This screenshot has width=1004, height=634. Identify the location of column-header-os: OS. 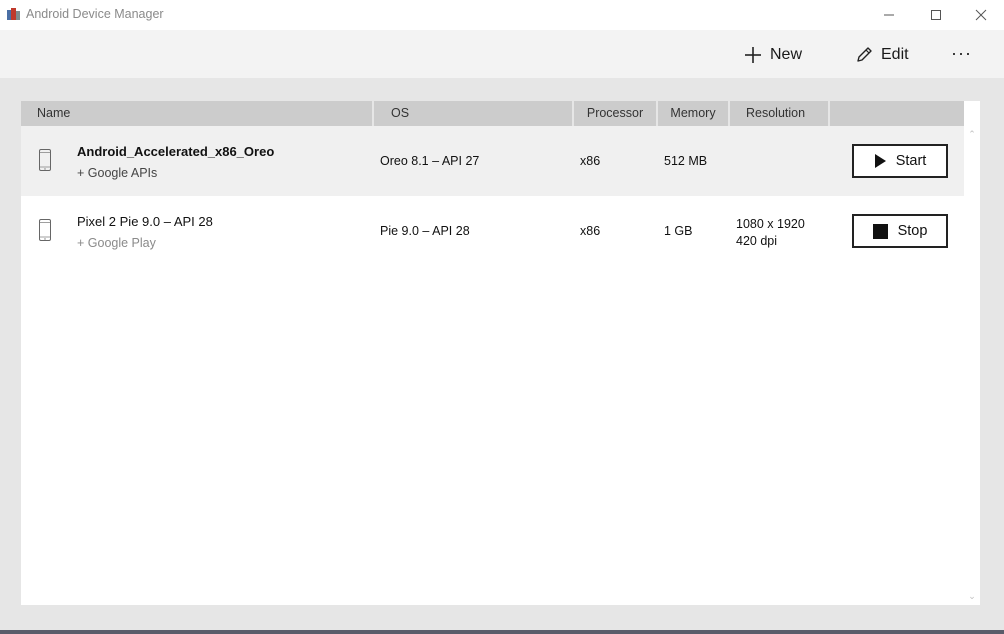
(474, 113).